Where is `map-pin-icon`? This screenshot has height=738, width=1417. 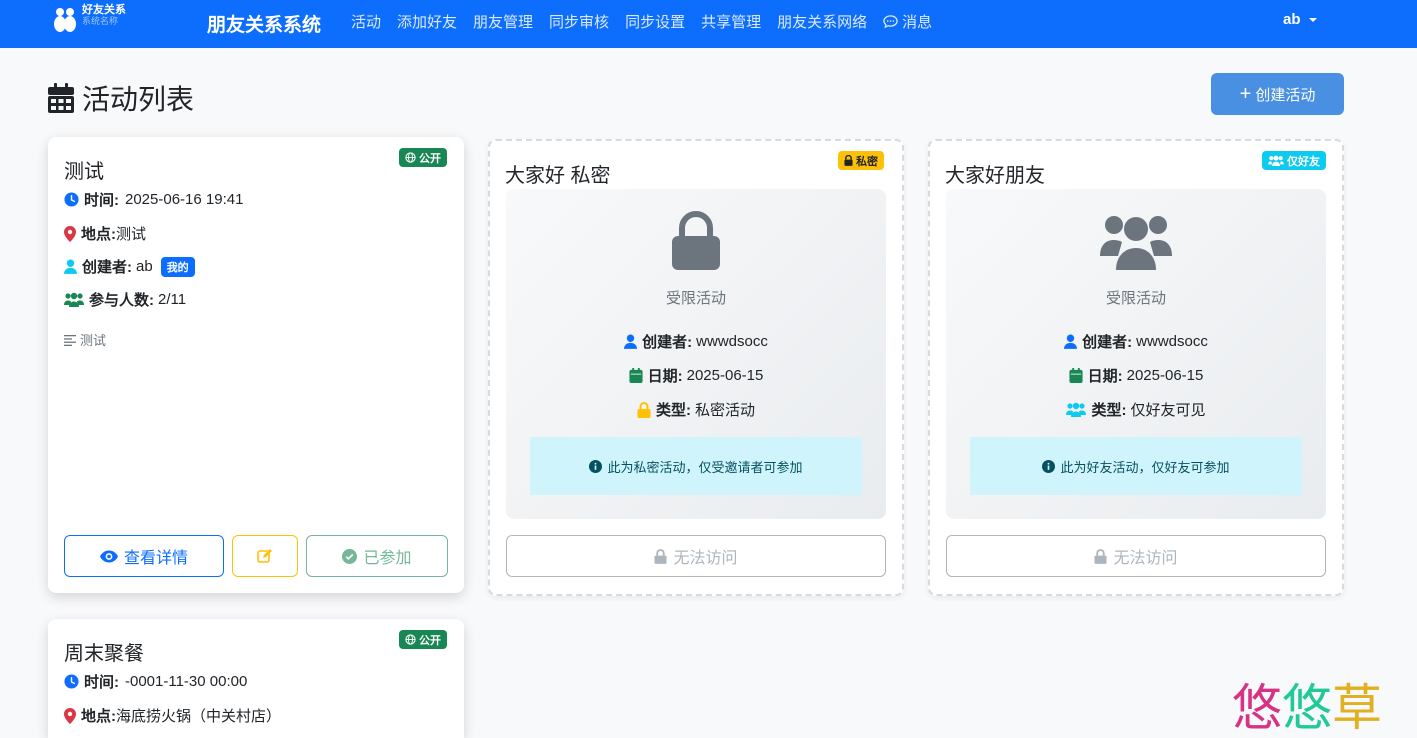 map-pin-icon is located at coordinates (70, 715).